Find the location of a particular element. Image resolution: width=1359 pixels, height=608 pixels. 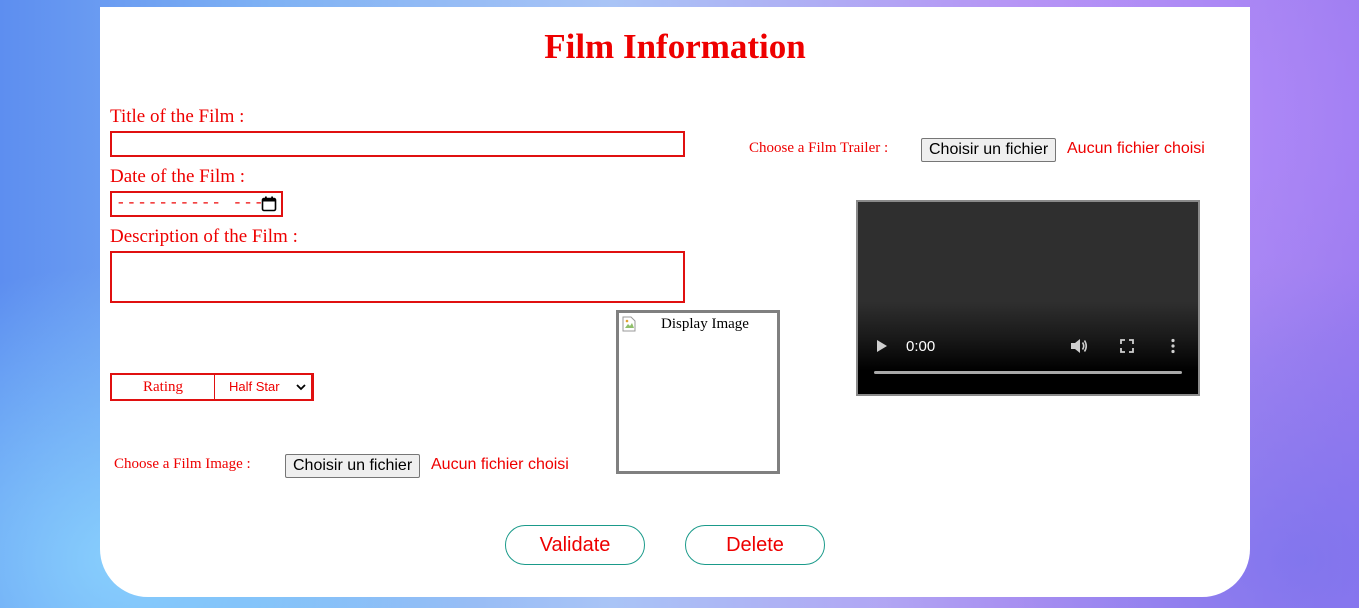

date-placeholder: ---------- --- is located at coordinates (190, 203).